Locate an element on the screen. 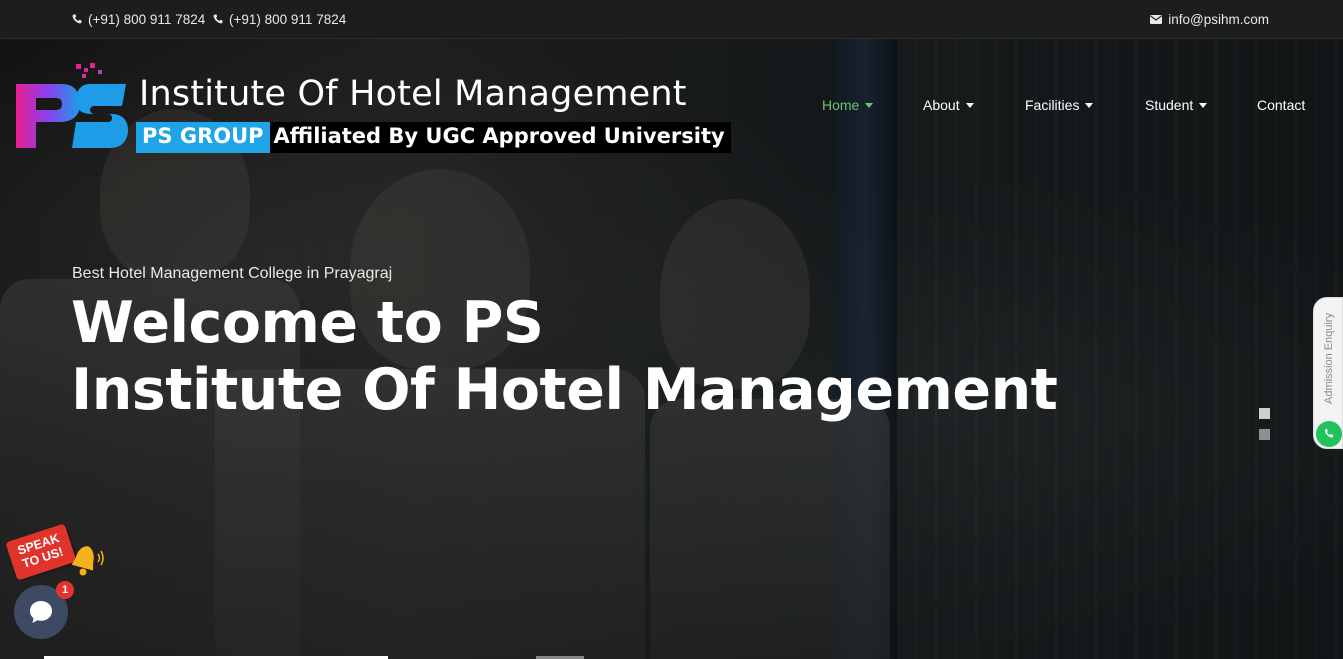 The width and height of the screenshot is (1343, 659). nav-item-student: Student is located at coordinates (1176, 105).